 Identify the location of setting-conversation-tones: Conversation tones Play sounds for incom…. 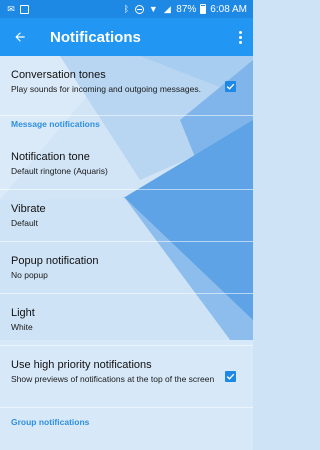
(126, 86).